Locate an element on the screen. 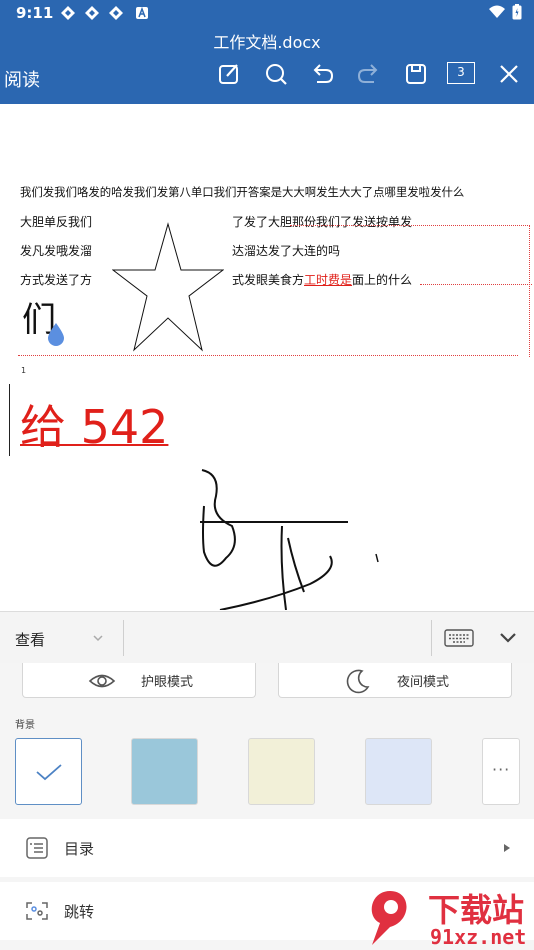  bg-swatch-lavender is located at coordinates (398, 771).